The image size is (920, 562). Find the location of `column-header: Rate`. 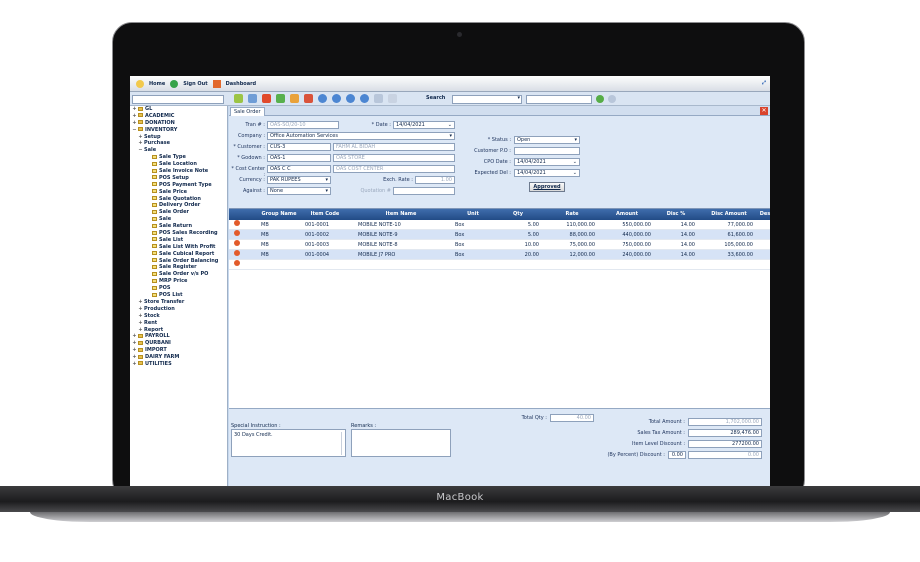

column-header: Rate is located at coordinates (572, 214).